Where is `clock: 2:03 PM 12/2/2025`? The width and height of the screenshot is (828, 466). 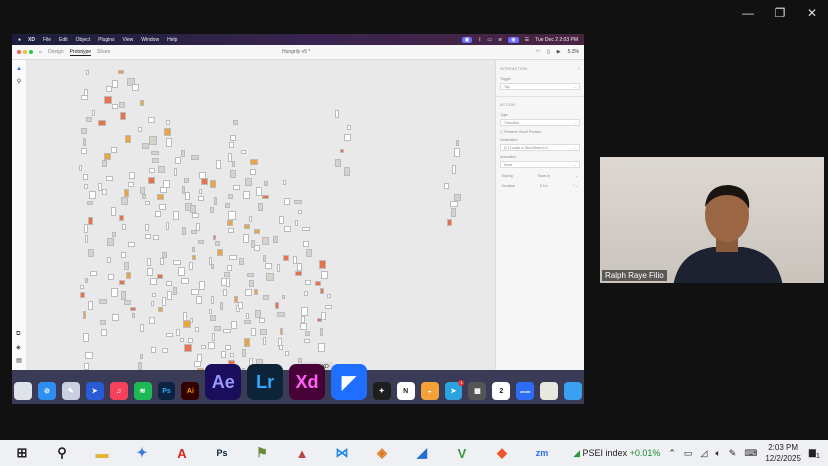
clock: 2:03 PM 12/2/2025 is located at coordinates (783, 453).